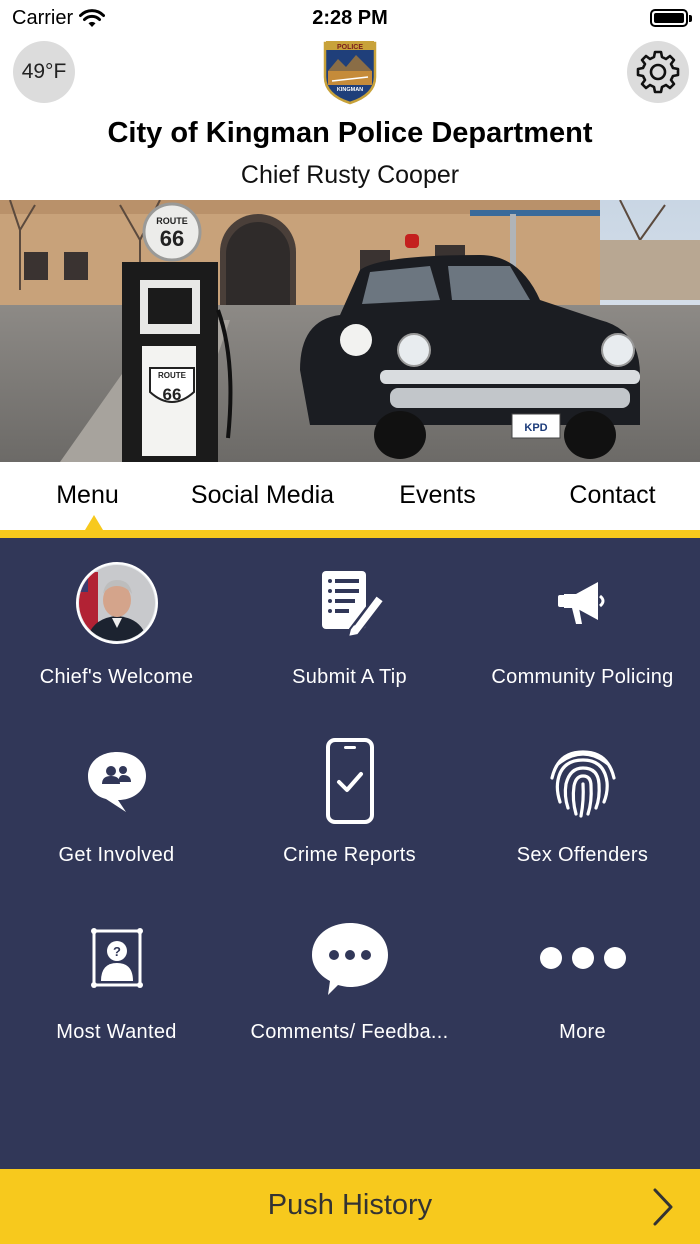  What do you see at coordinates (116, 855) in the screenshot?
I see `menu-label: Get Involved` at bounding box center [116, 855].